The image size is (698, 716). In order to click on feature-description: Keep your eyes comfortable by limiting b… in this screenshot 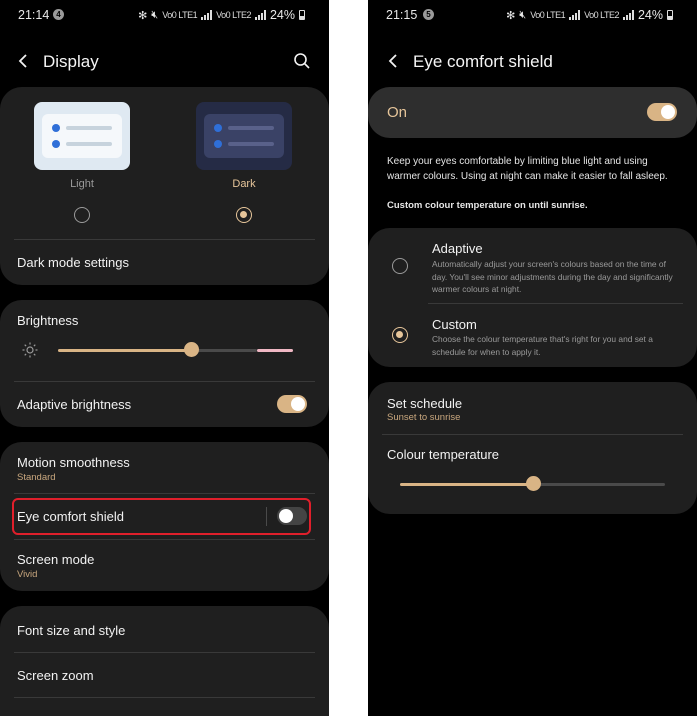, I will do `click(527, 169)`.